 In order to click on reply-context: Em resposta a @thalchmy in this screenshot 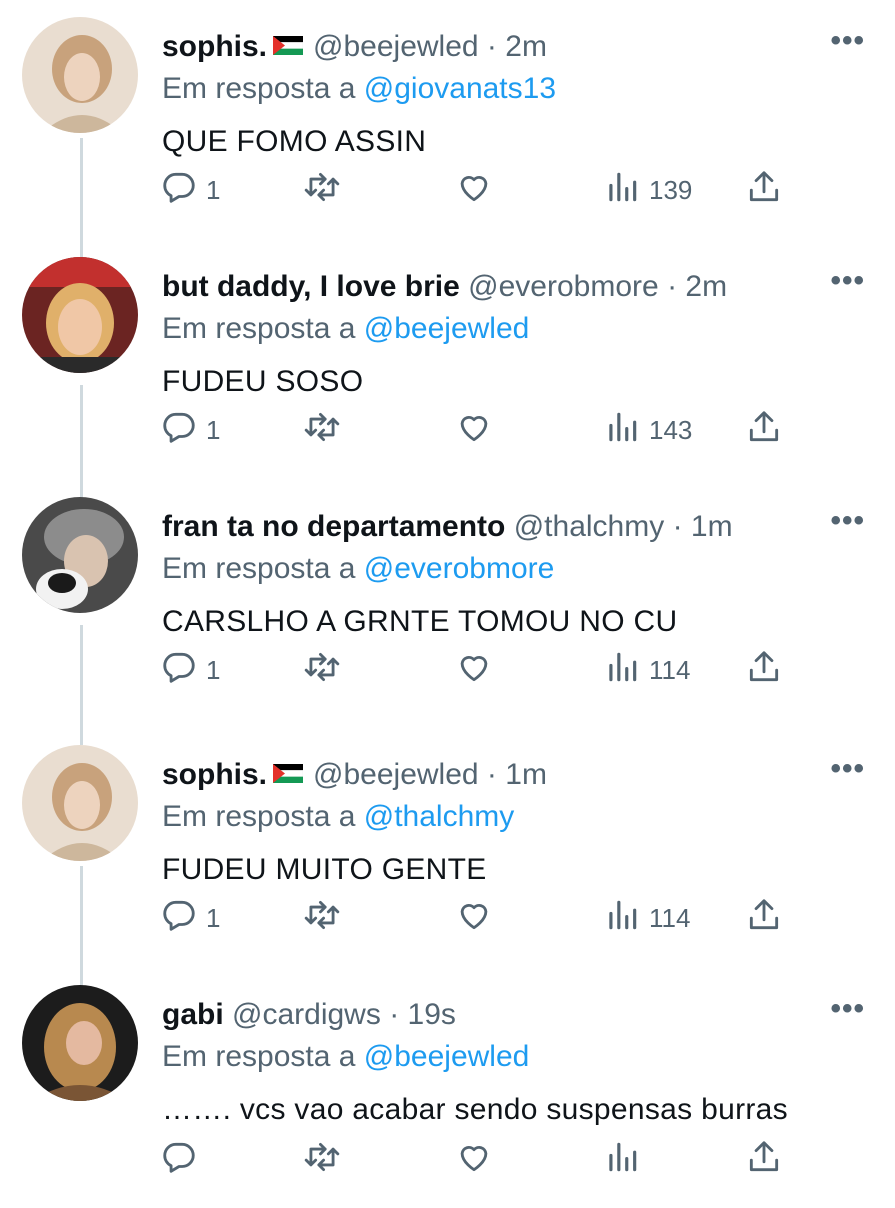, I will do `click(338, 817)`.